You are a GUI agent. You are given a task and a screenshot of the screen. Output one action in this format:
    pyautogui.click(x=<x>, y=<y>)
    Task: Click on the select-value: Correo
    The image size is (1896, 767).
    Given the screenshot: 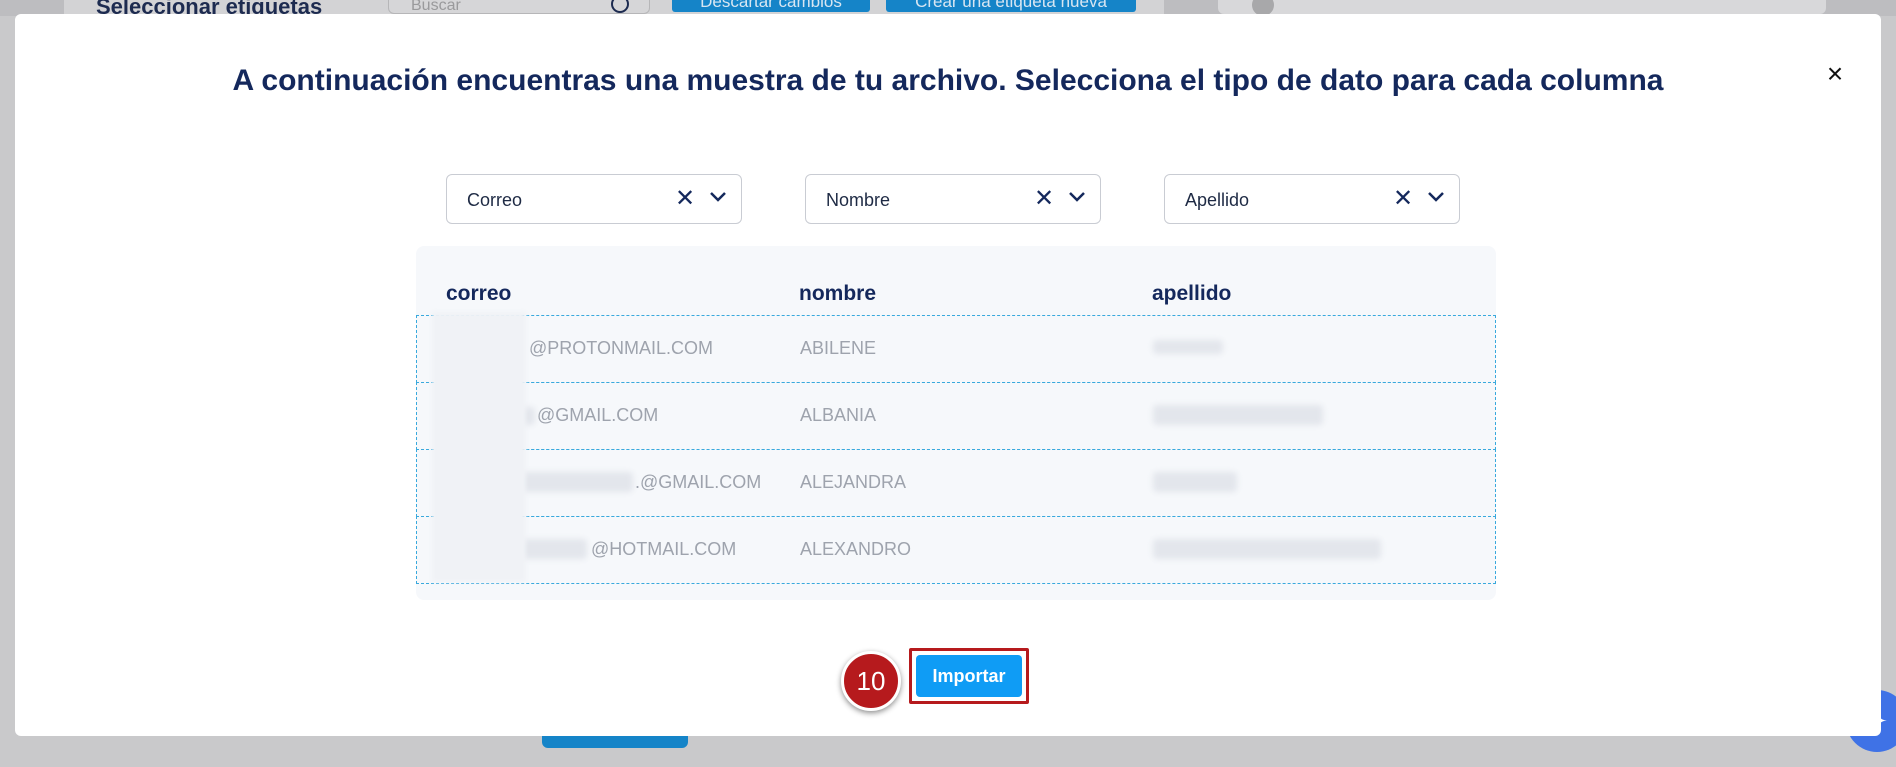 What is the action you would take?
    pyautogui.click(x=495, y=200)
    